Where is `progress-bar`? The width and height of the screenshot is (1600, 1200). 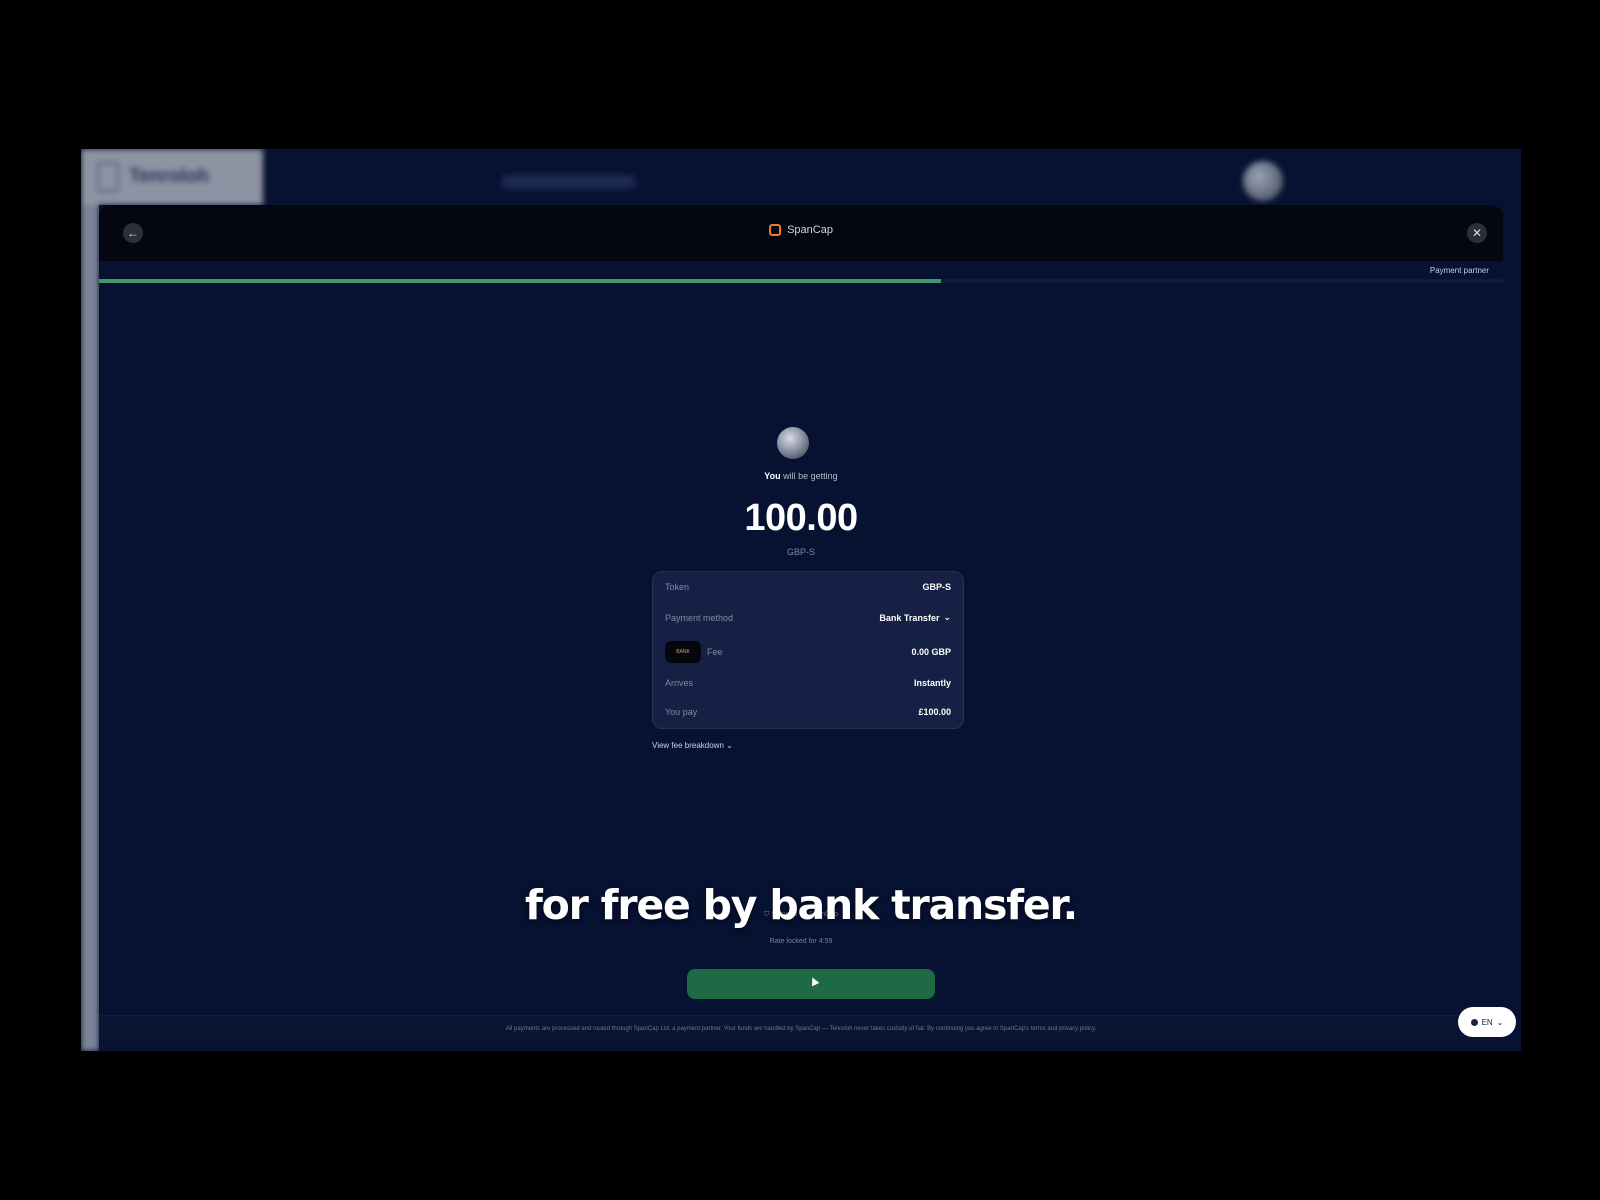 progress-bar is located at coordinates (801, 281).